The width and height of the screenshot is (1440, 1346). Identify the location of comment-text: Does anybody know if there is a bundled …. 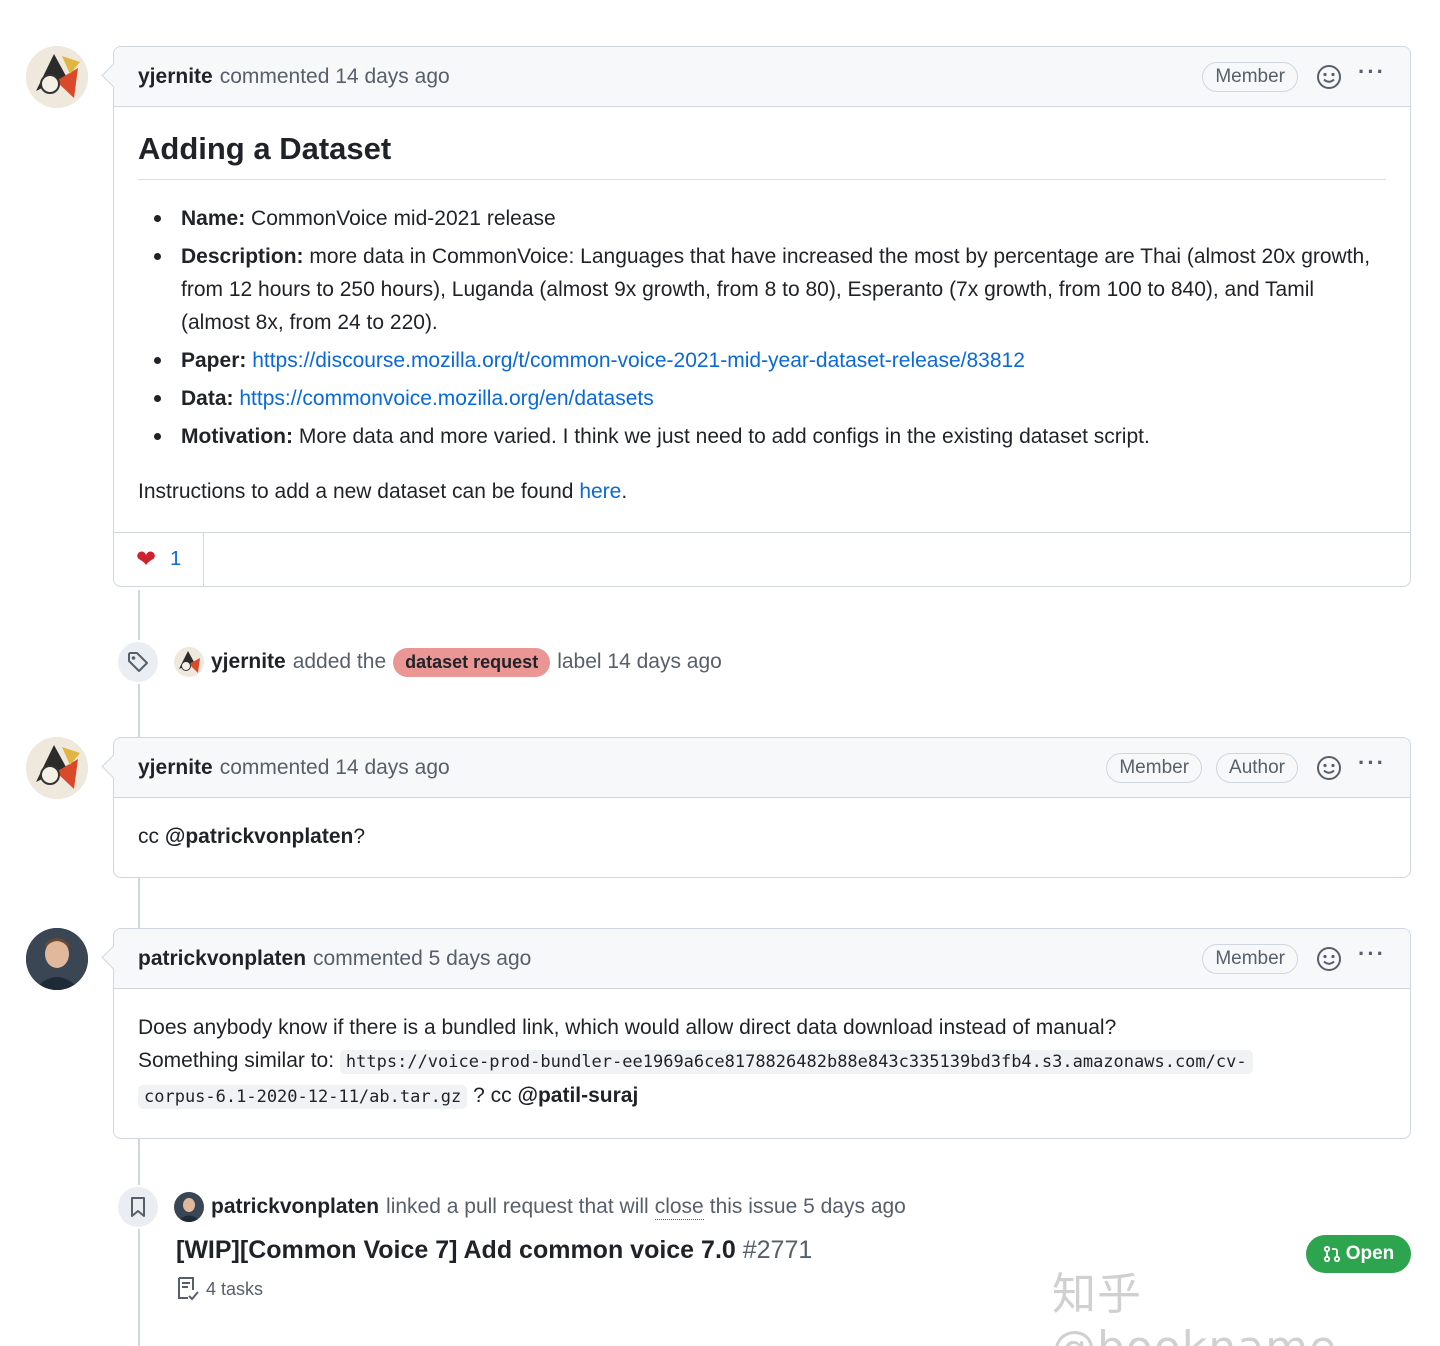
(627, 1027).